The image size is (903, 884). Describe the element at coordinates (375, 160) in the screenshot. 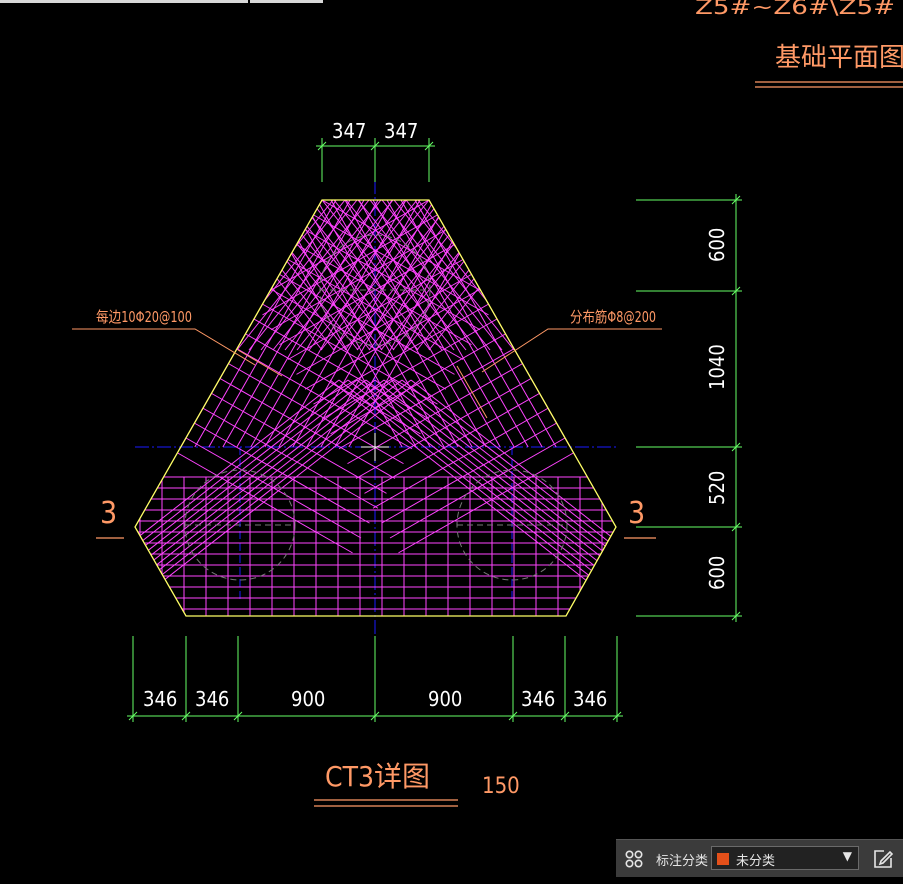

I see `top-dimension` at that location.